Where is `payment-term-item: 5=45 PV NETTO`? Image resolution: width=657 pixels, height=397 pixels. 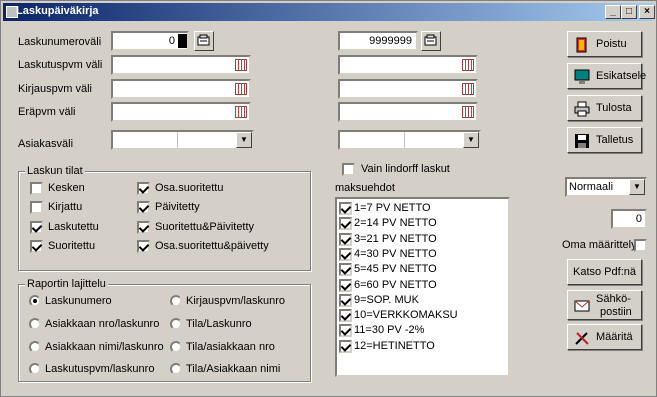 payment-term-item: 5=45 PV NETTO is located at coordinates (423, 269).